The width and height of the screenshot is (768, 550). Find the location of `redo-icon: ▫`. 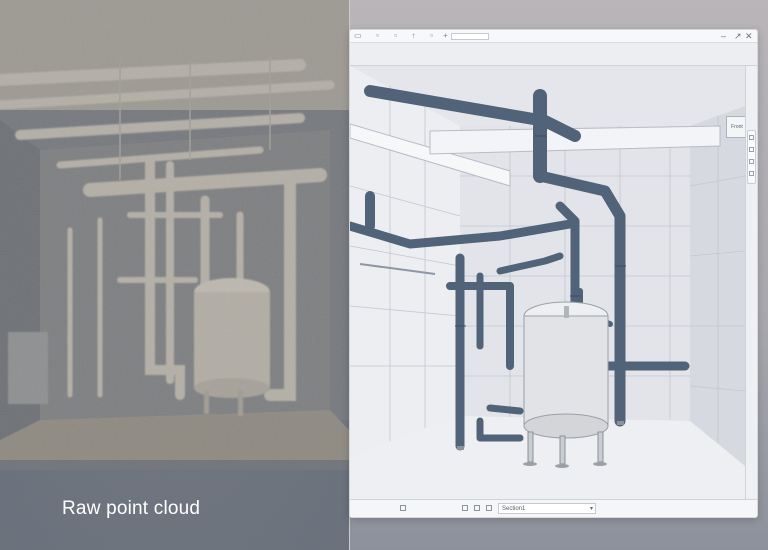

redo-icon: ▫ is located at coordinates (431, 36).